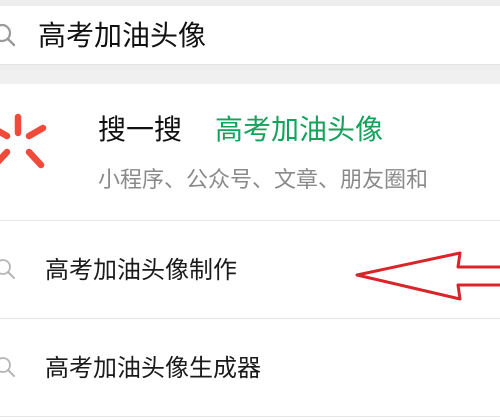 The width and height of the screenshot is (500, 420). I want to click on search-query-text: 高考加油头像, so click(122, 35).